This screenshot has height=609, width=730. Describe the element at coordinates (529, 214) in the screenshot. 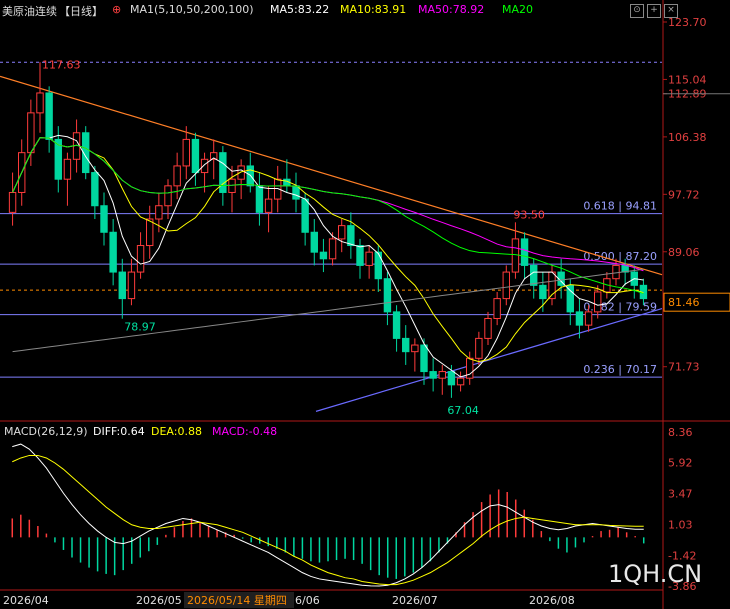

I see `swing-high-annotation: 93.50` at that location.